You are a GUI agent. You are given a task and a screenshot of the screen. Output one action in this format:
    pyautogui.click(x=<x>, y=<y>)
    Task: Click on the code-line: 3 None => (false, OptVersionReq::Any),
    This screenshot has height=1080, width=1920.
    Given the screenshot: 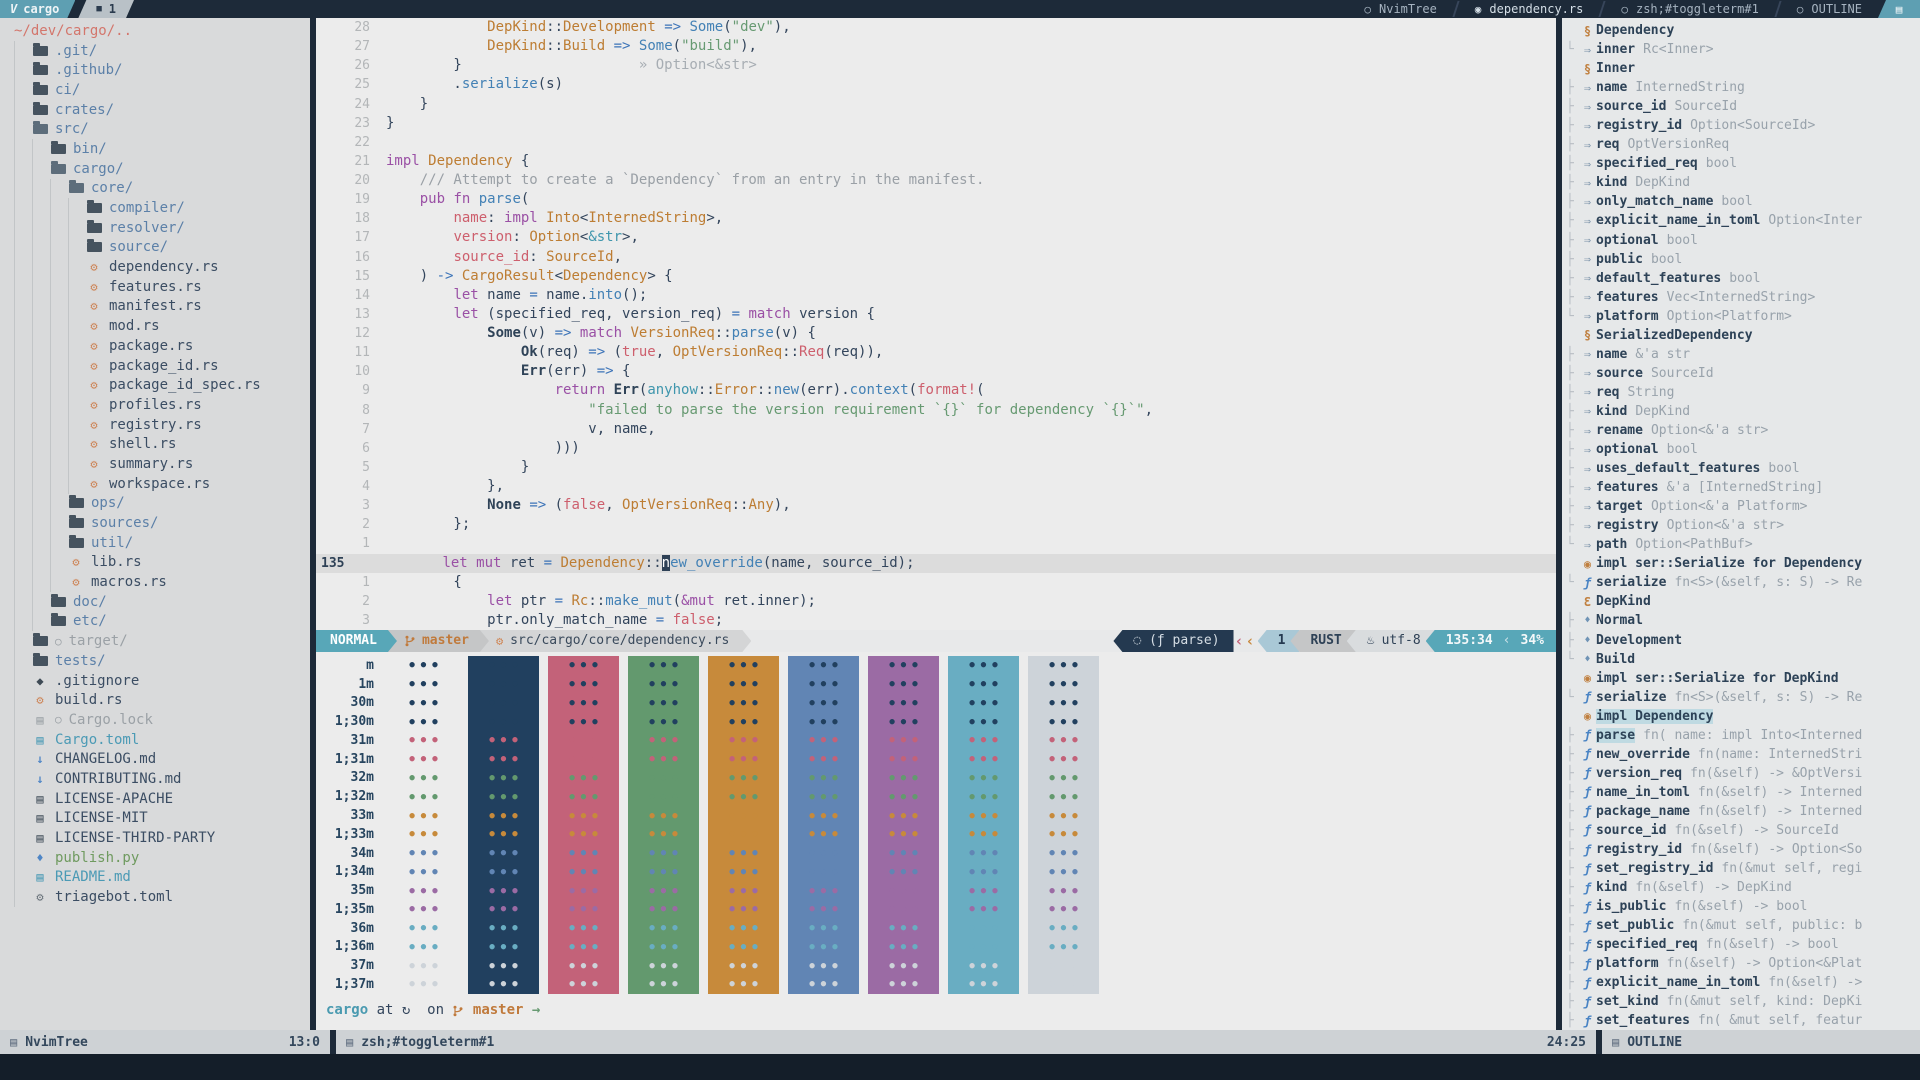 What is the action you would take?
    pyautogui.click(x=936, y=505)
    